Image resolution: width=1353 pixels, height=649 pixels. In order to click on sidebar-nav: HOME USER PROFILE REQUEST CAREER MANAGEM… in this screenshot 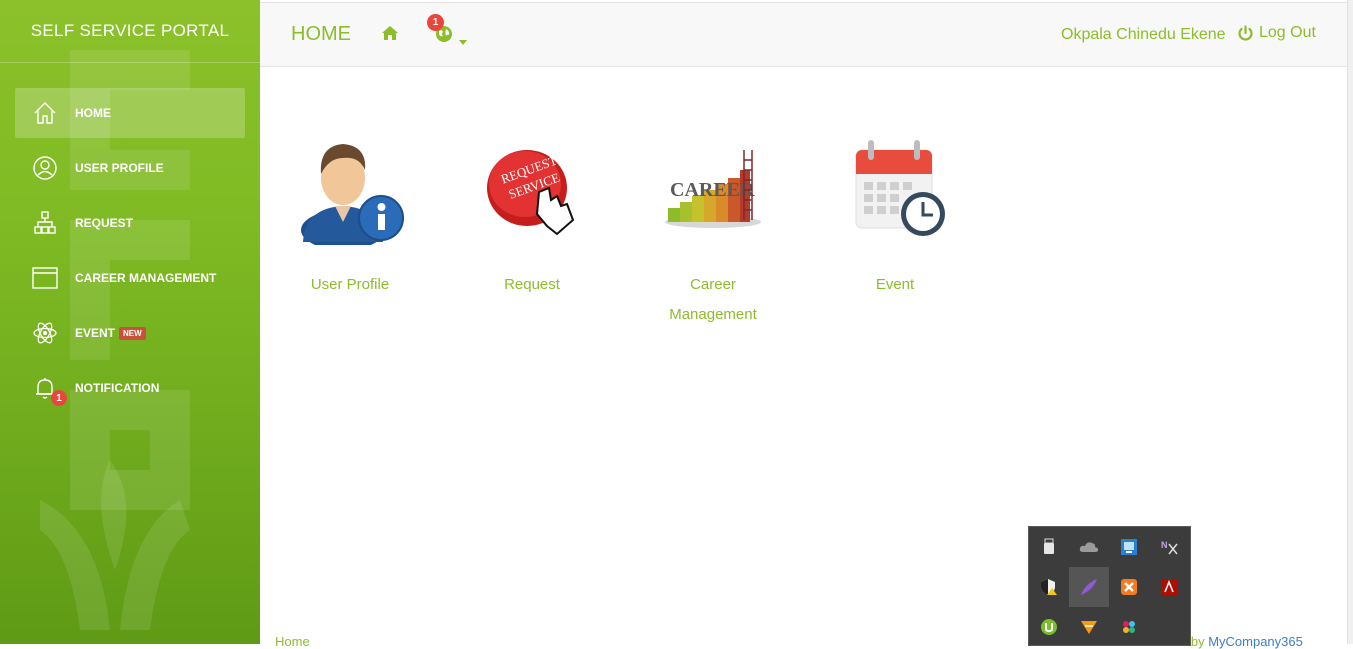, I will do `click(130, 253)`.